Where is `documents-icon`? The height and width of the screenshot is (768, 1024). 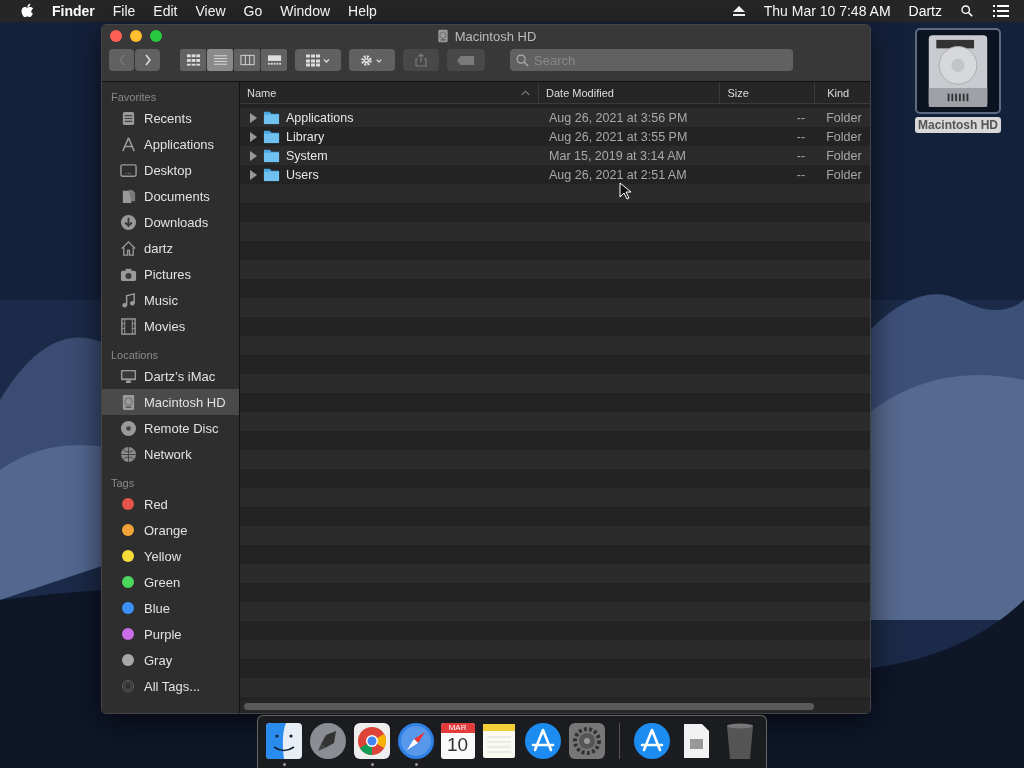 documents-icon is located at coordinates (128, 196).